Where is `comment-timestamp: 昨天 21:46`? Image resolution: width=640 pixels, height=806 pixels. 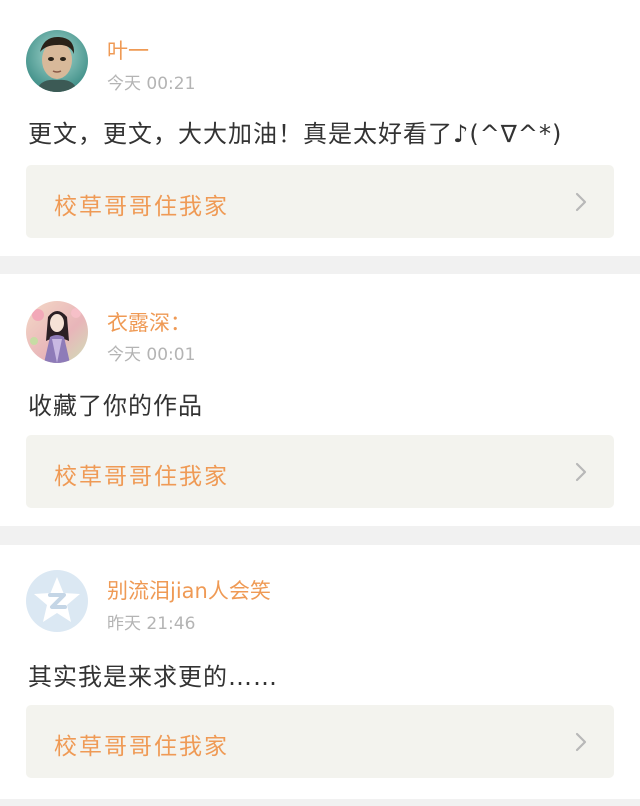 comment-timestamp: 昨天 21:46 is located at coordinates (151, 624).